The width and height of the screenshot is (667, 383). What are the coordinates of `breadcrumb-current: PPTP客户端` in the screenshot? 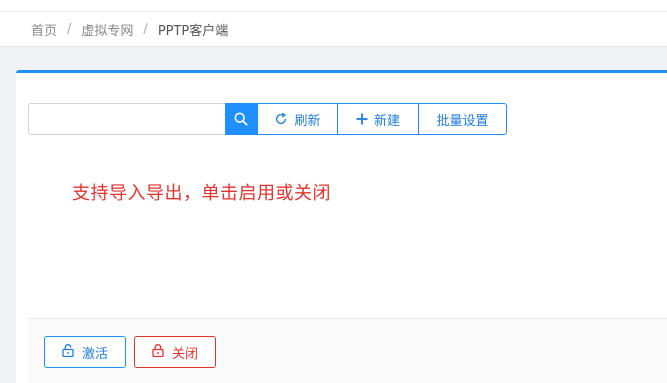 It's located at (193, 31).